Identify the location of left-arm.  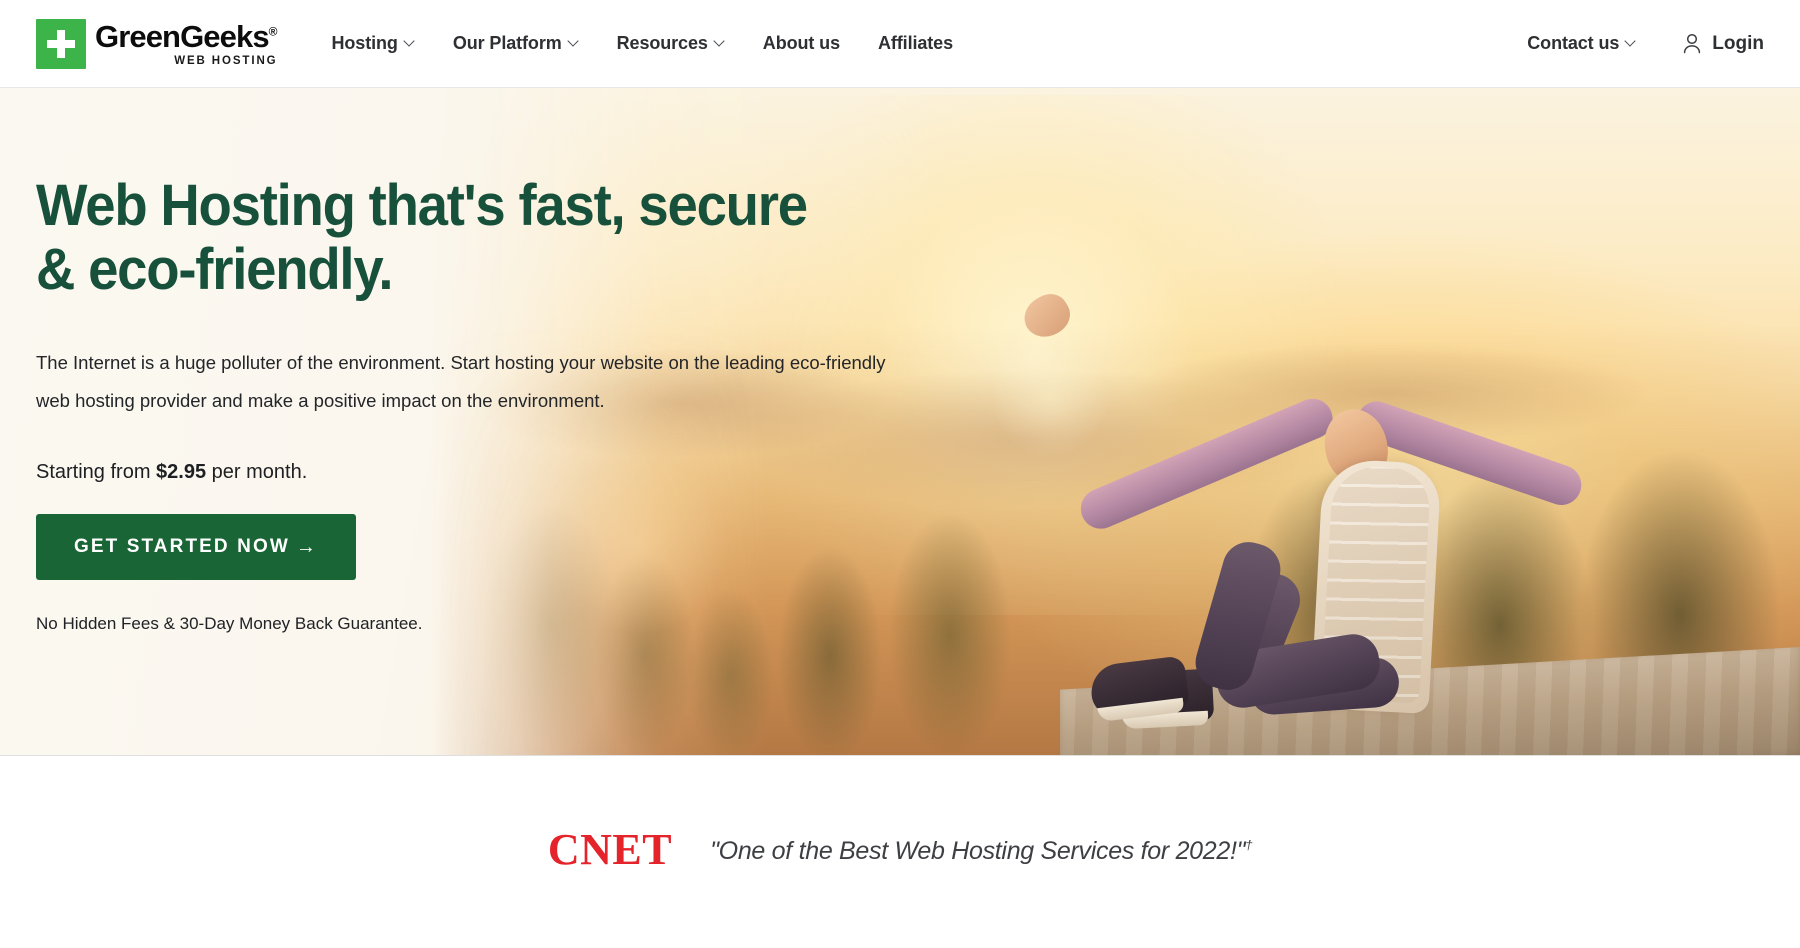
(1206, 463).